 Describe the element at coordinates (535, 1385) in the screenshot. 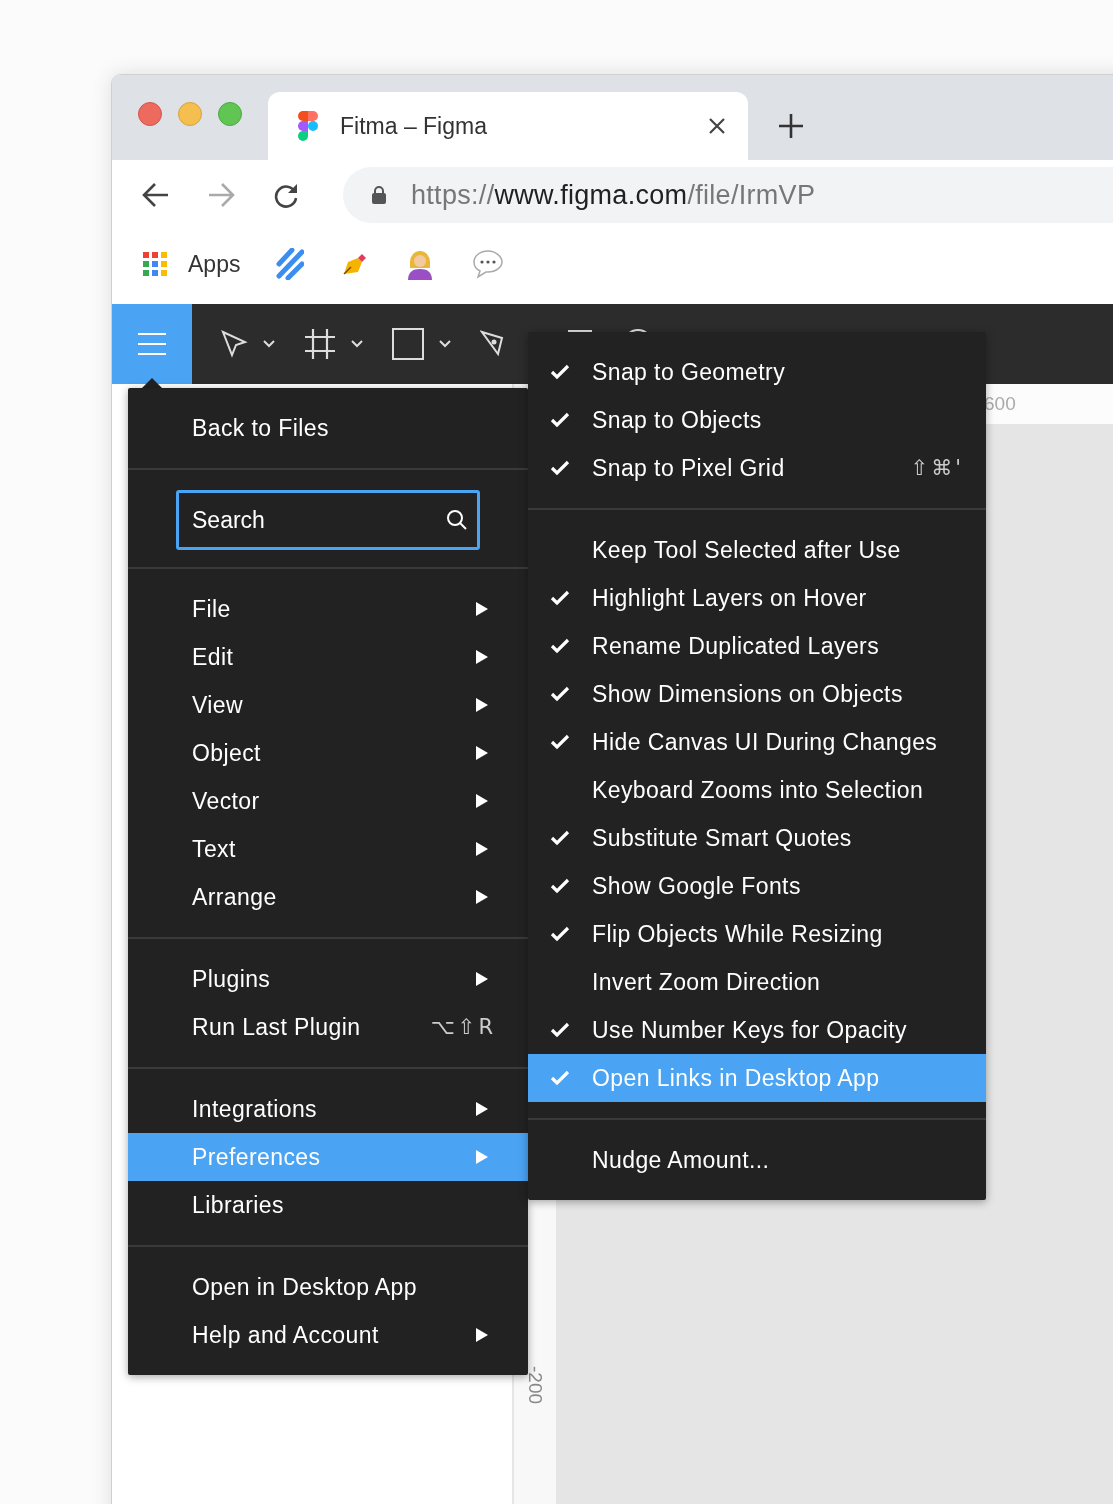

I see `ruler-label: -200` at that location.